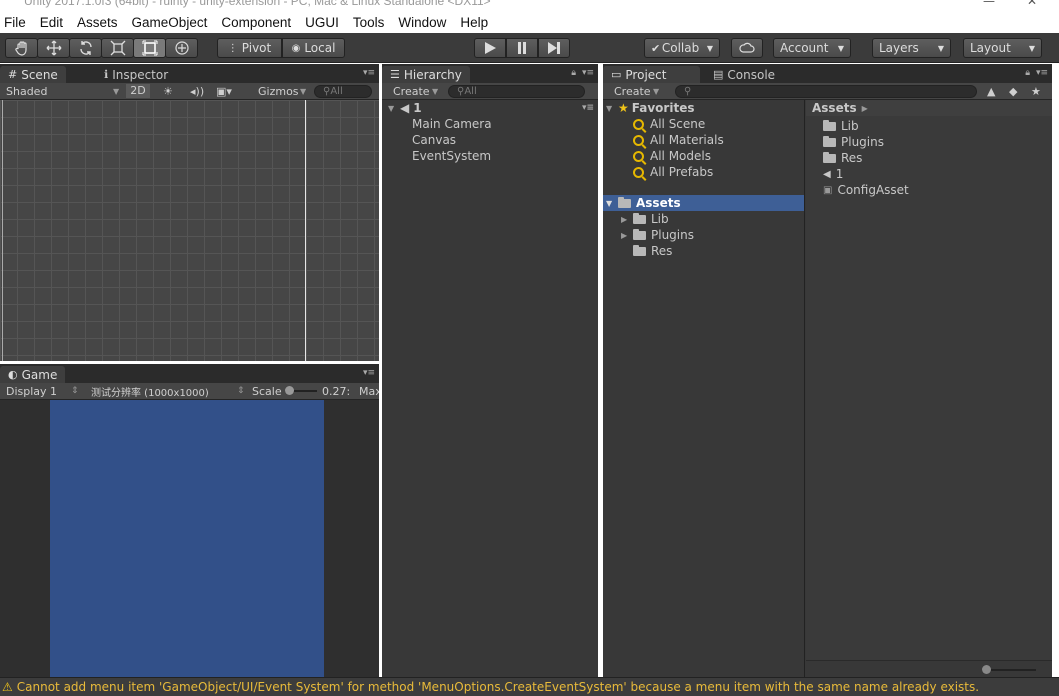 Image resolution: width=1059 pixels, height=696 pixels. I want to click on tree-folder-plugins: ▶ Plugins, so click(703, 235).